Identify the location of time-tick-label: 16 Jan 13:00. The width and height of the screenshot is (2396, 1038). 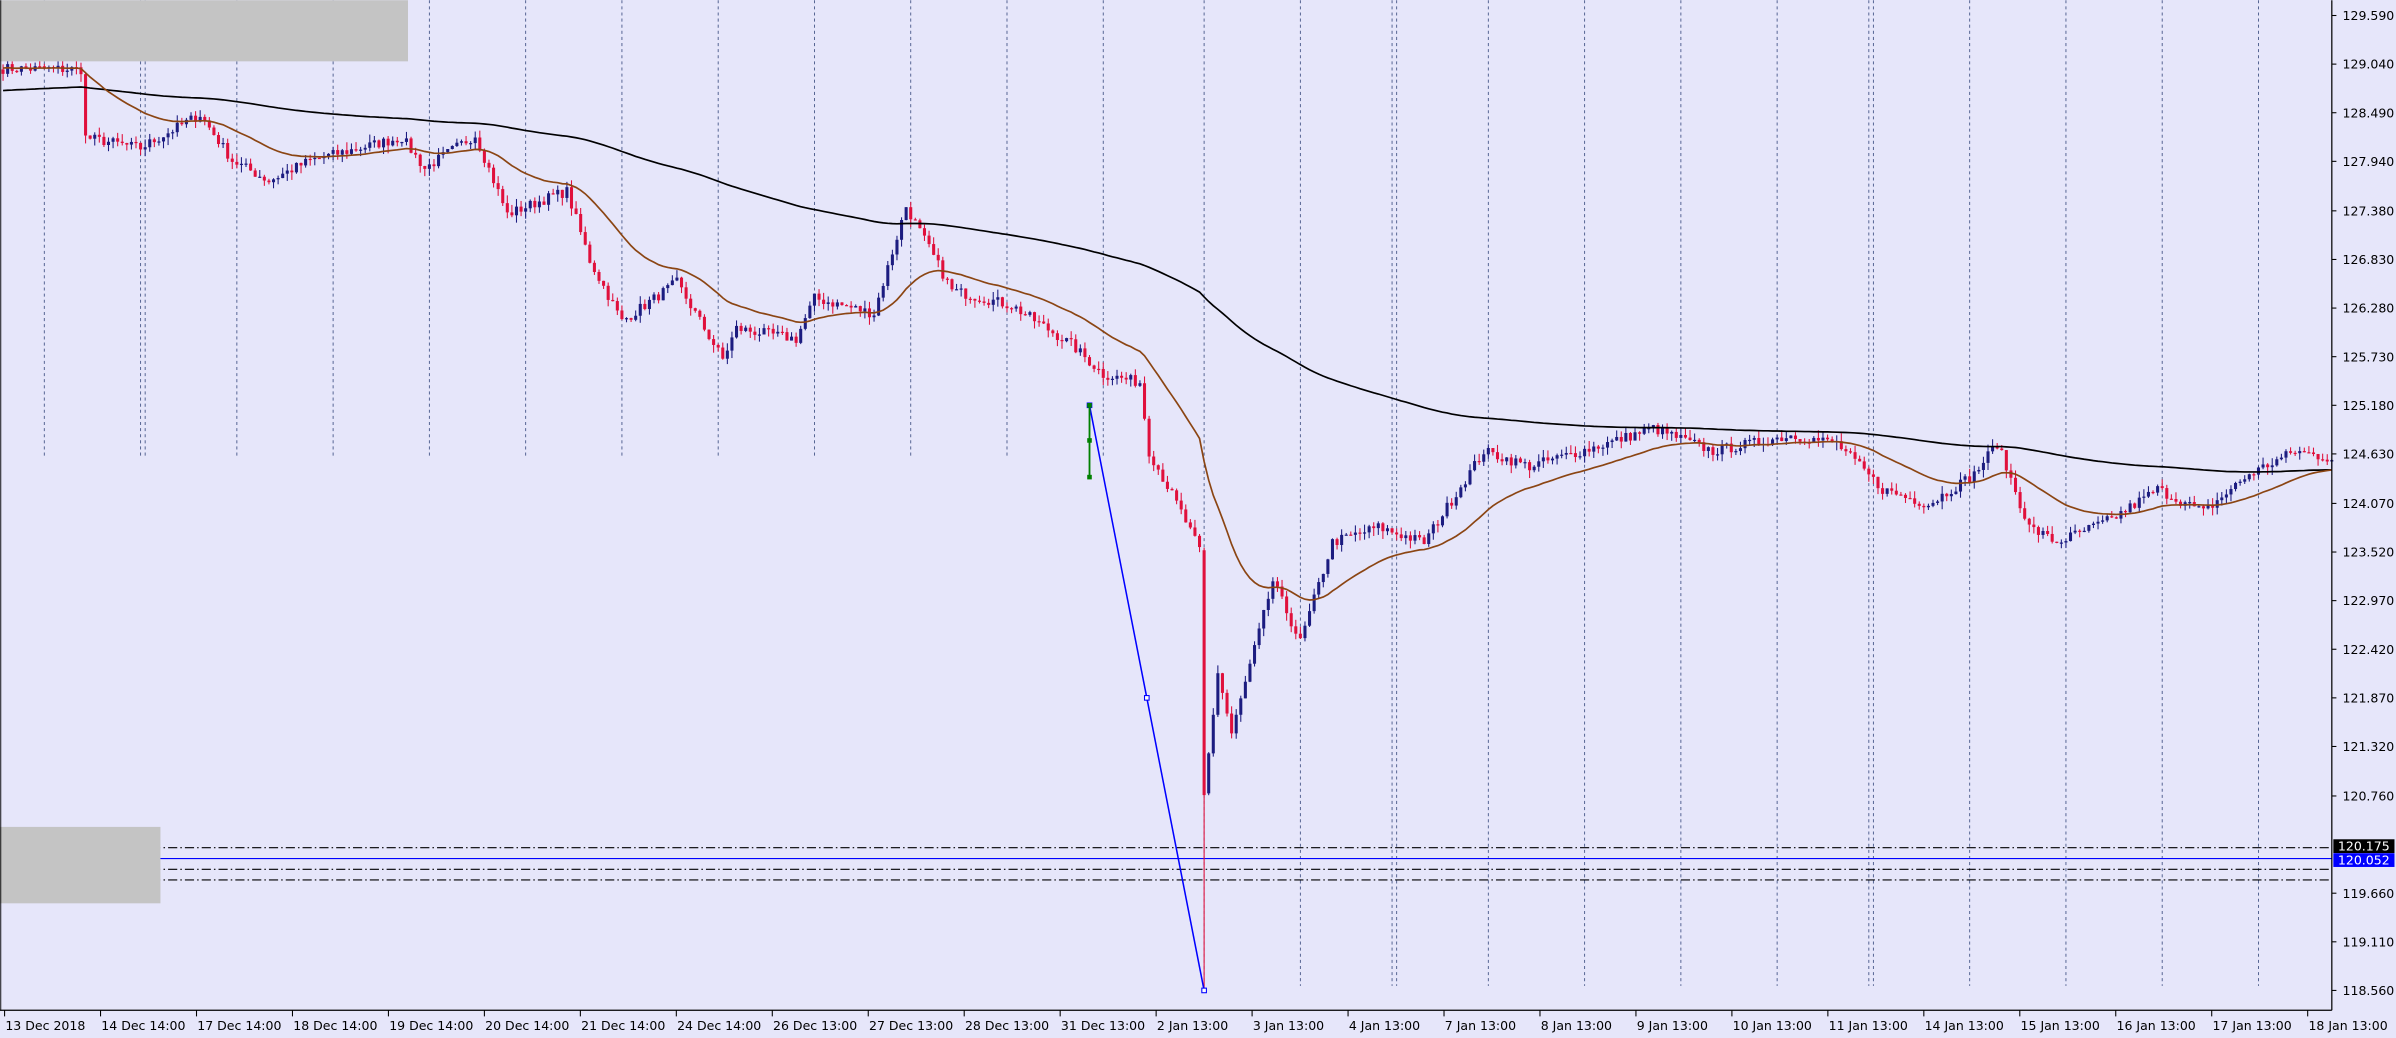
(2156, 1025).